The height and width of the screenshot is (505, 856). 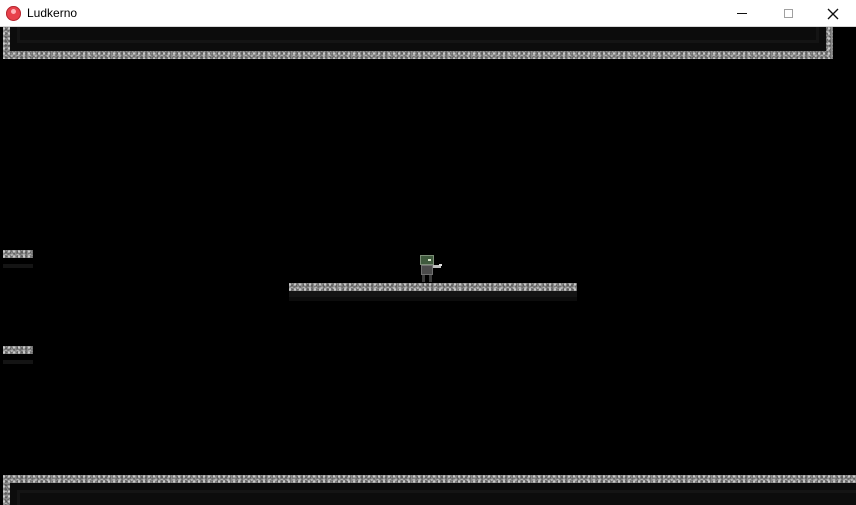 I want to click on maximize-button, so click(x=788, y=13).